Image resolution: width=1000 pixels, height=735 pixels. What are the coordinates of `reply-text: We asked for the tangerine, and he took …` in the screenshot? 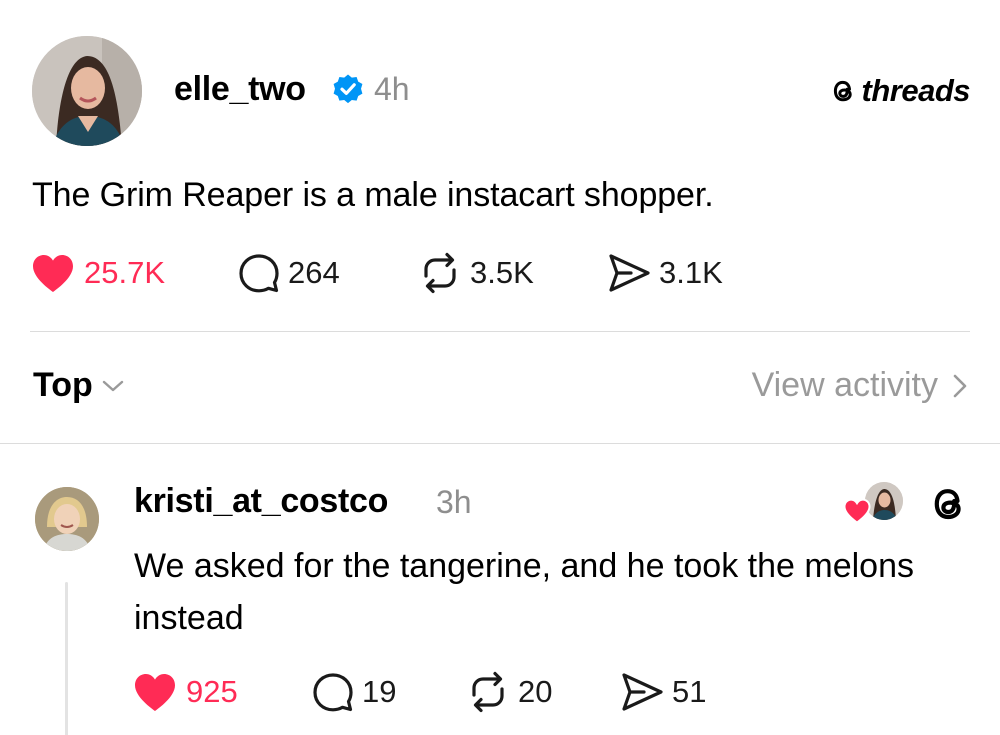 It's located at (524, 592).